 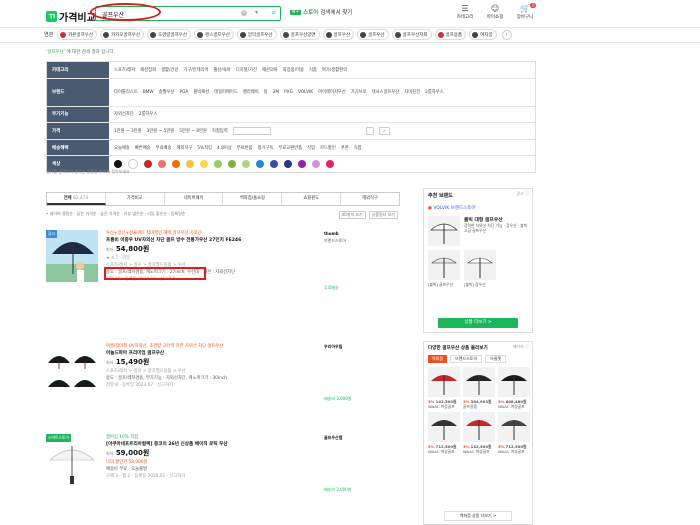 What do you see at coordinates (359, 92) in the screenshot?
I see `filter-option: 가거브로` at bounding box center [359, 92].